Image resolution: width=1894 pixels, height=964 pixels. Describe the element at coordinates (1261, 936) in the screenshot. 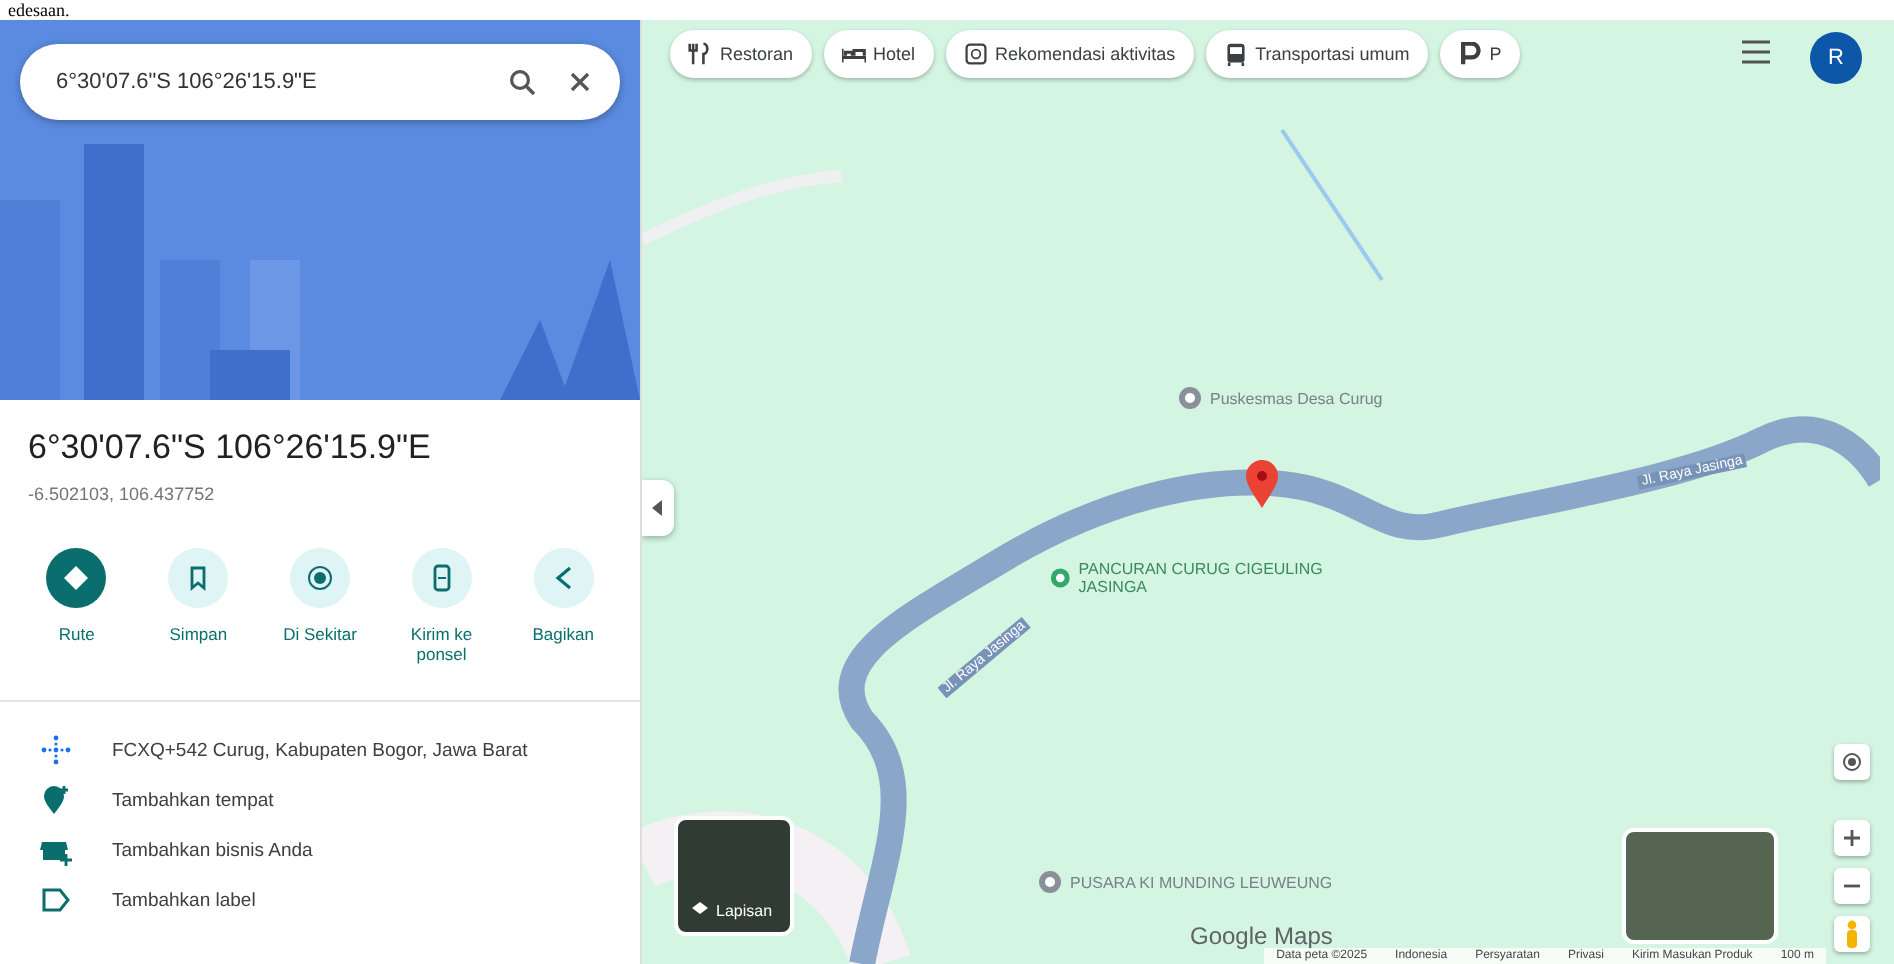

I see `map-brand-text: Google Maps` at that location.